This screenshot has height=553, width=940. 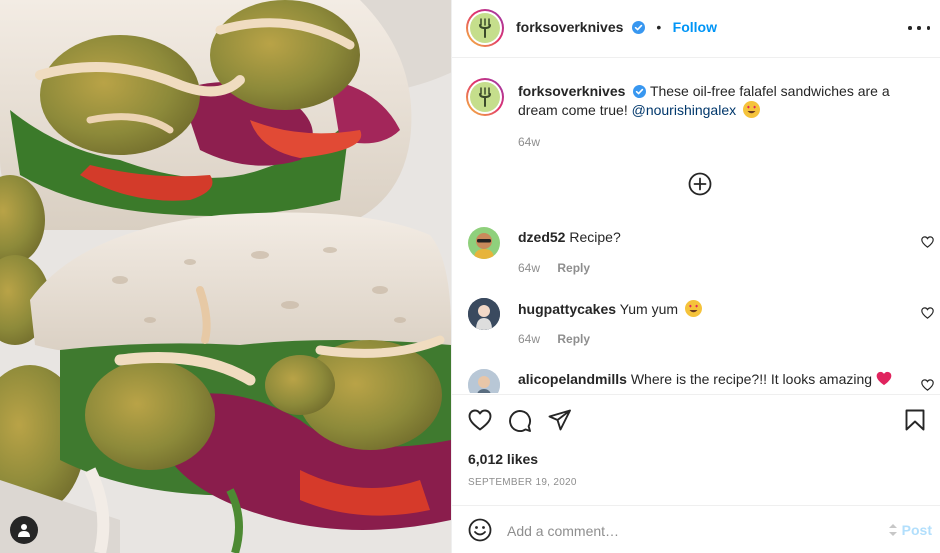 I want to click on share-icon, so click(x=560, y=420).